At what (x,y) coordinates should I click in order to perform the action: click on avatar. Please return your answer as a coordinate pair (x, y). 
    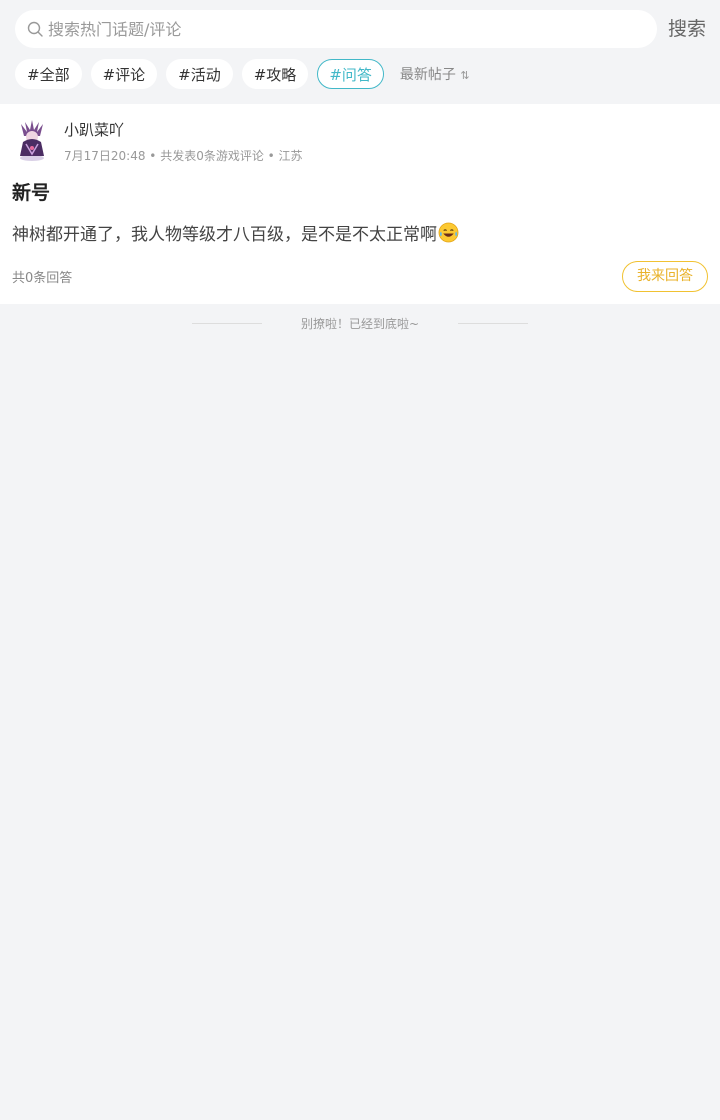
    Looking at the image, I should click on (32, 140).